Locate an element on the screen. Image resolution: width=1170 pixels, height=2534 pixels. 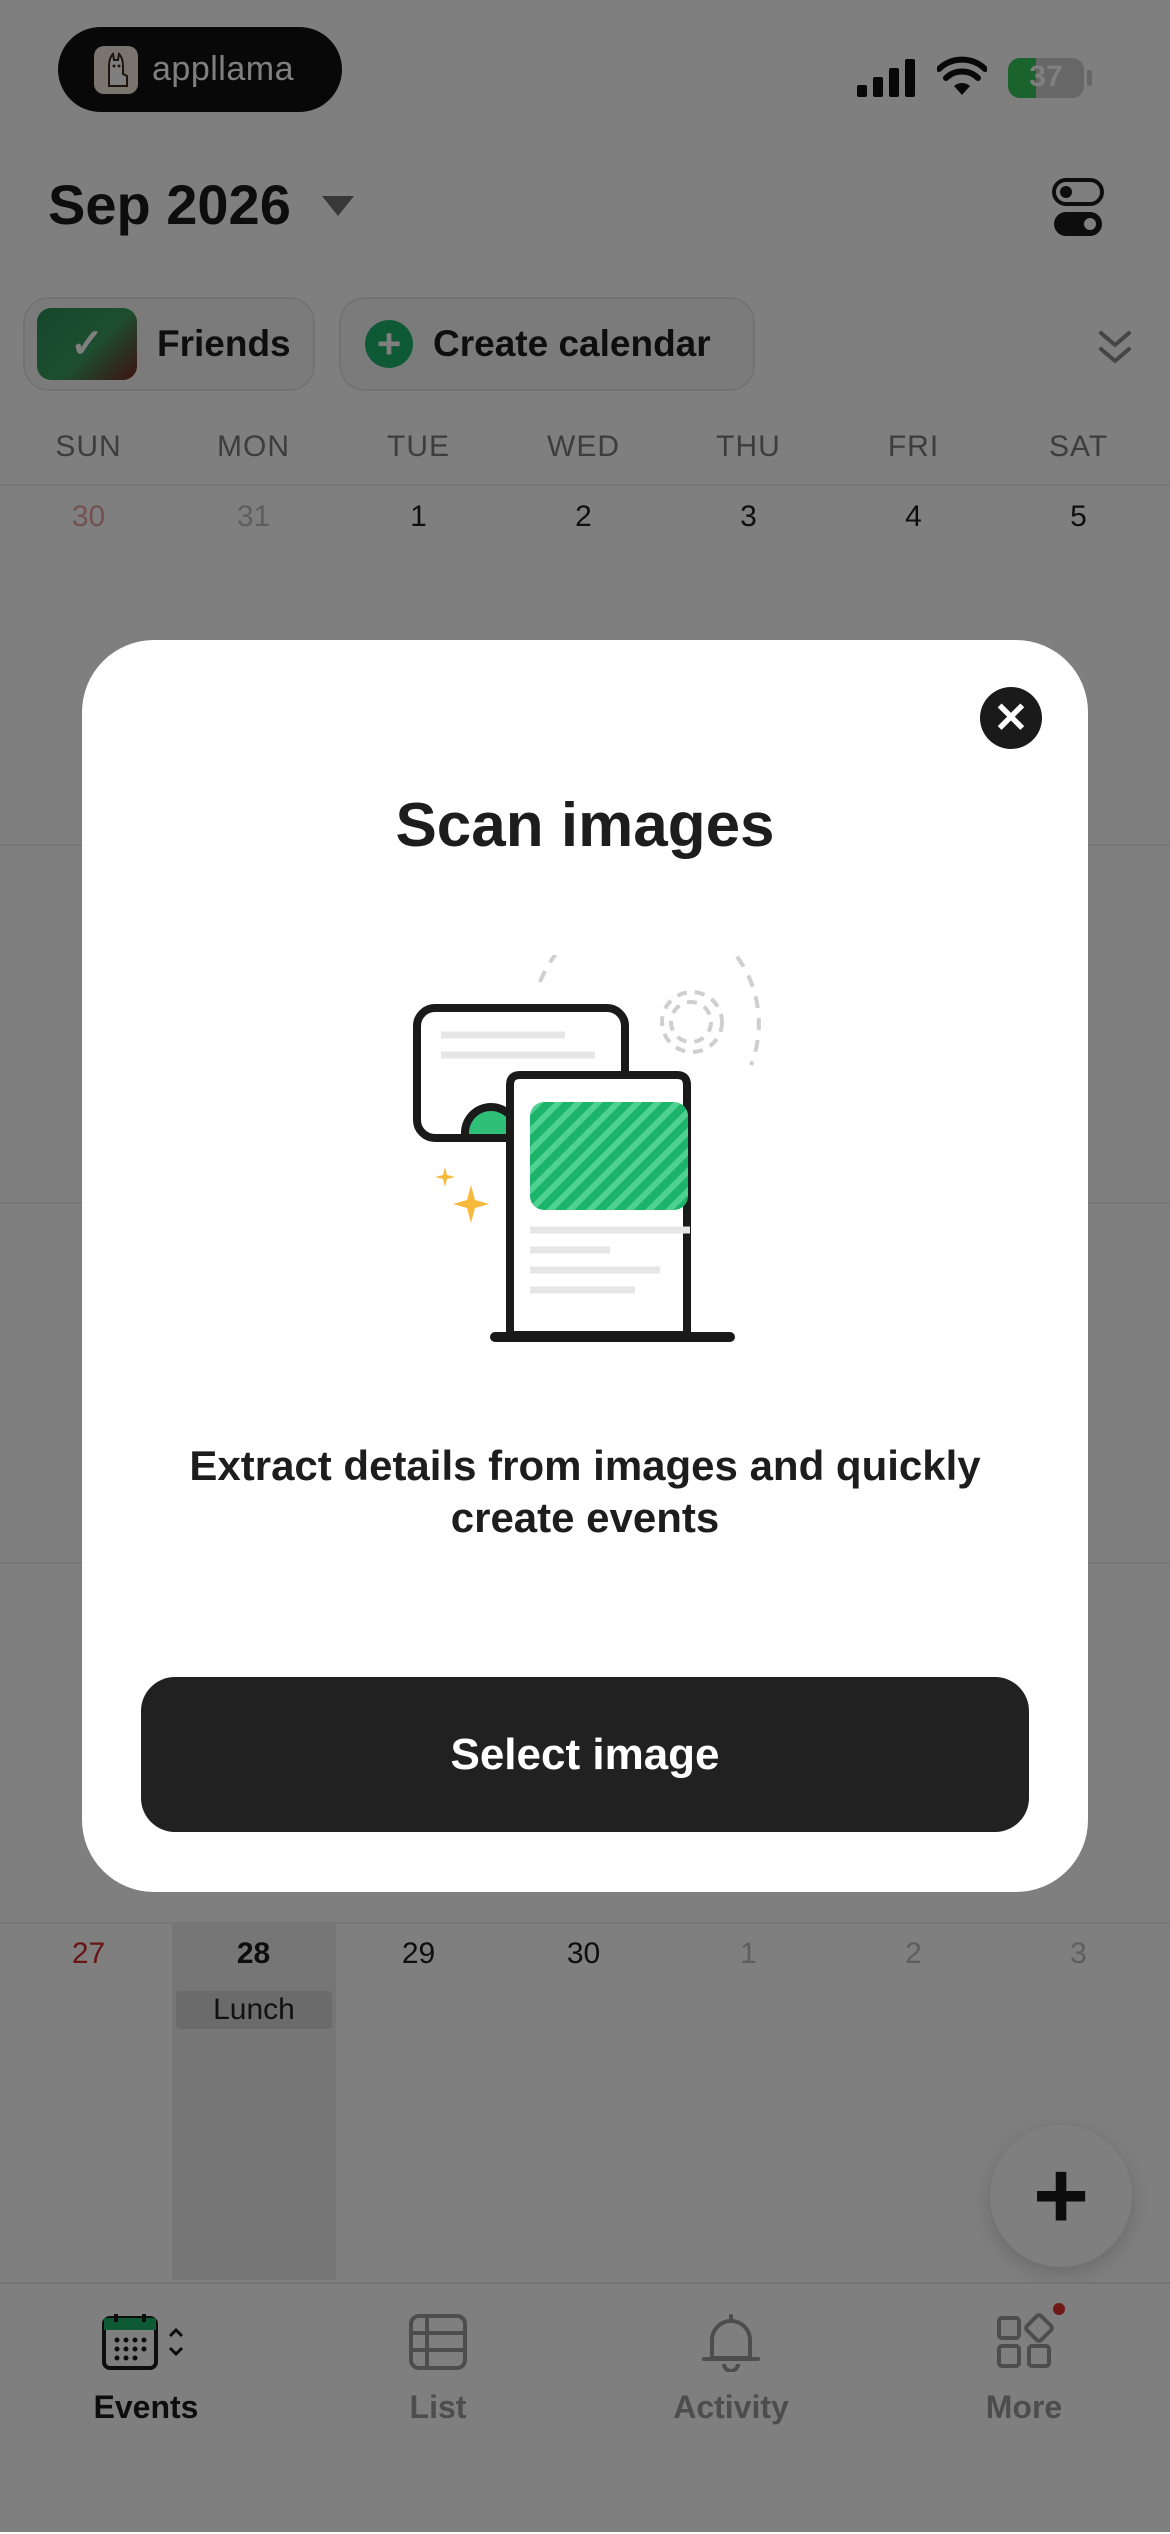
modal-title: Scan images is located at coordinates (585, 825).